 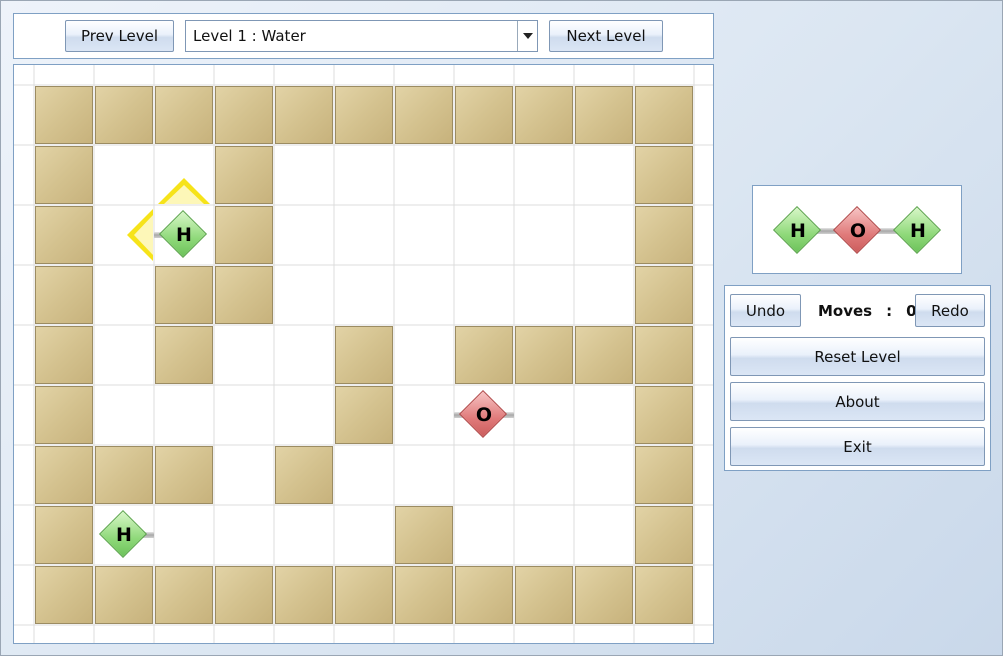 What do you see at coordinates (606, 36) in the screenshot?
I see `next-level-button: Next Level` at bounding box center [606, 36].